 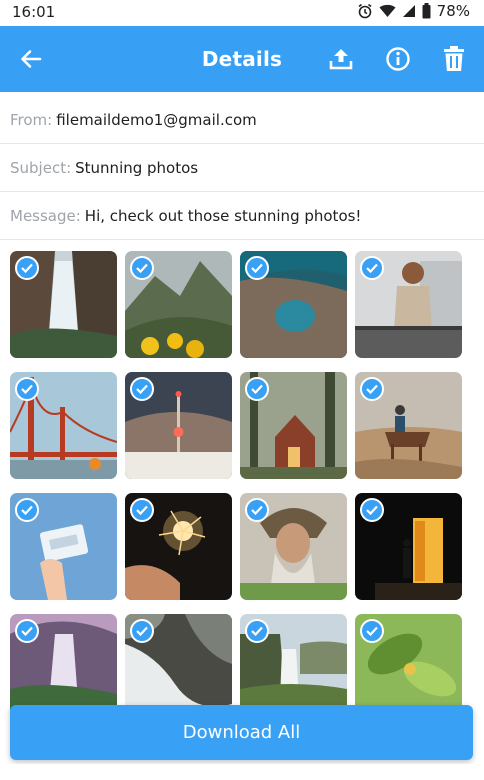 I want to click on download-all-label: Download All, so click(x=241, y=732).